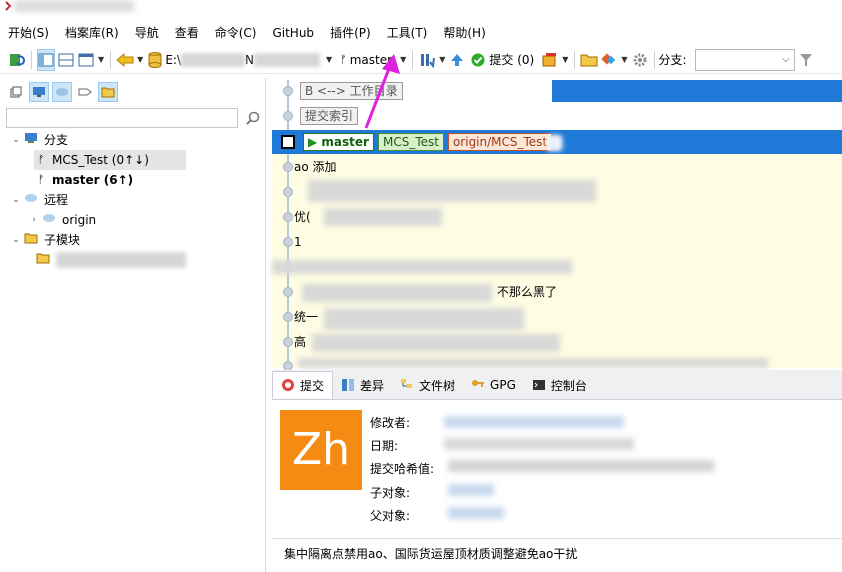 This screenshot has height=572, width=842. What do you see at coordinates (135, 240) in the screenshot?
I see `tree-node-submodules: ⌄ 子模块` at bounding box center [135, 240].